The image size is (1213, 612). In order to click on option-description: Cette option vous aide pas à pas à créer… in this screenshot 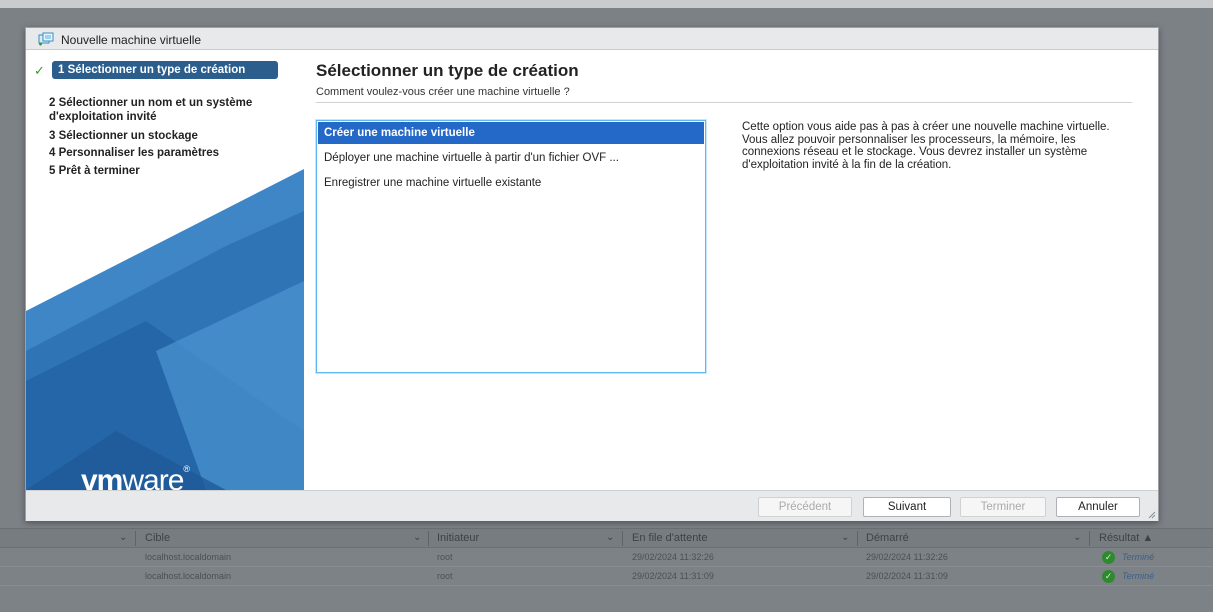, I will do `click(926, 146)`.